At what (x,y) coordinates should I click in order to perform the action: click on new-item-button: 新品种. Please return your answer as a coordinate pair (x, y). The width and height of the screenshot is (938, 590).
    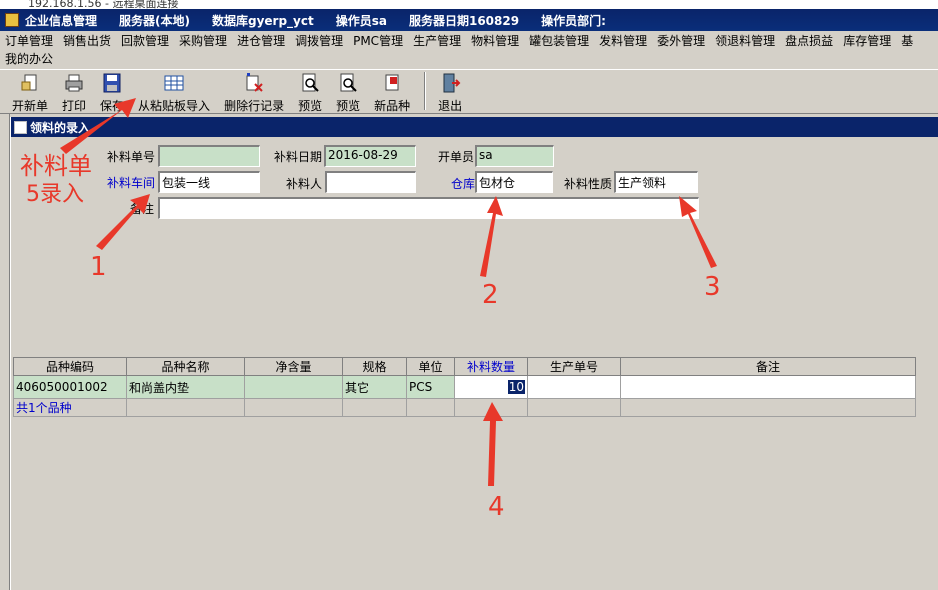
    Looking at the image, I should click on (392, 92).